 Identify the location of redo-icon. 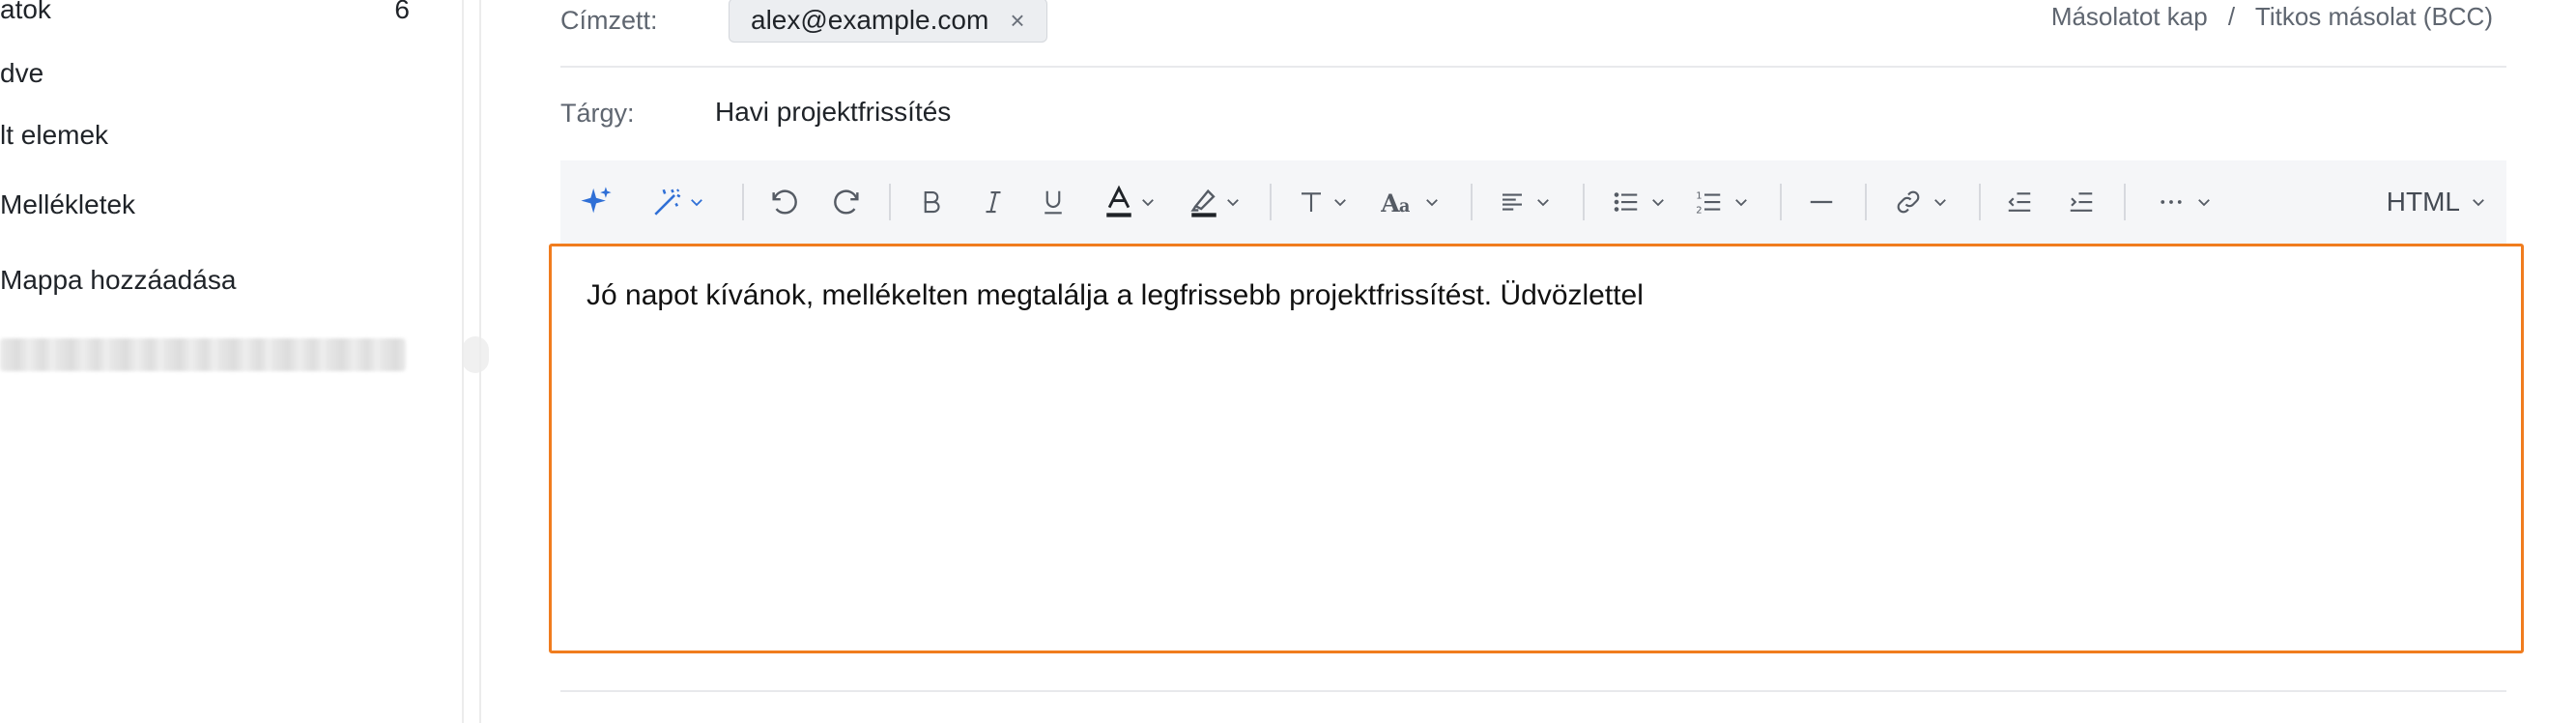
(847, 202).